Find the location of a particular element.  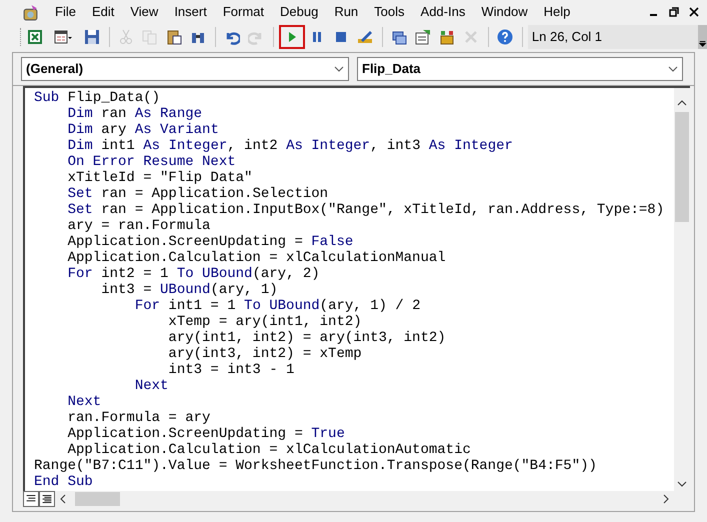

code-line: int3 = UBound(ary, 1) is located at coordinates (189, 290).